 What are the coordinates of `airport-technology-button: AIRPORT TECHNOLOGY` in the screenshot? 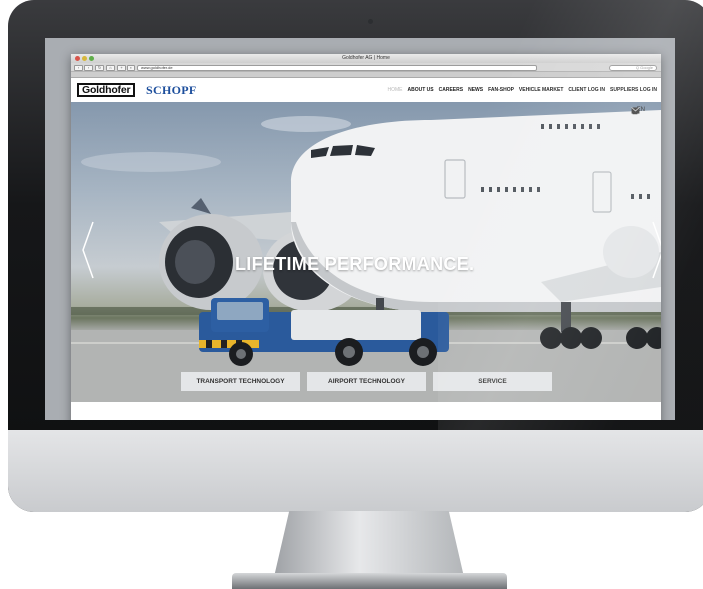 It's located at (366, 381).